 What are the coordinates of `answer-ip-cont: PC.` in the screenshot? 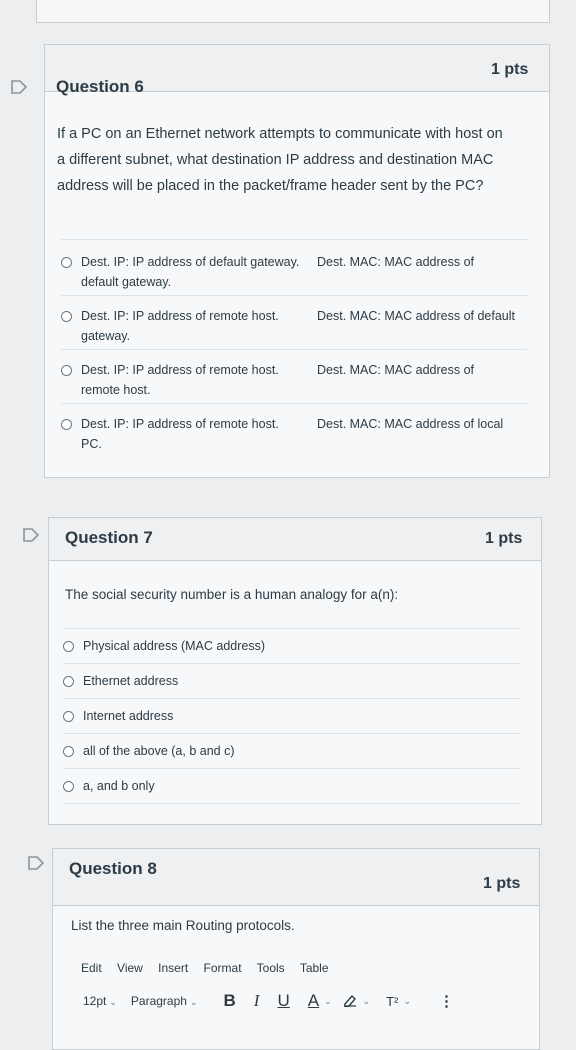 It's located at (91, 444).